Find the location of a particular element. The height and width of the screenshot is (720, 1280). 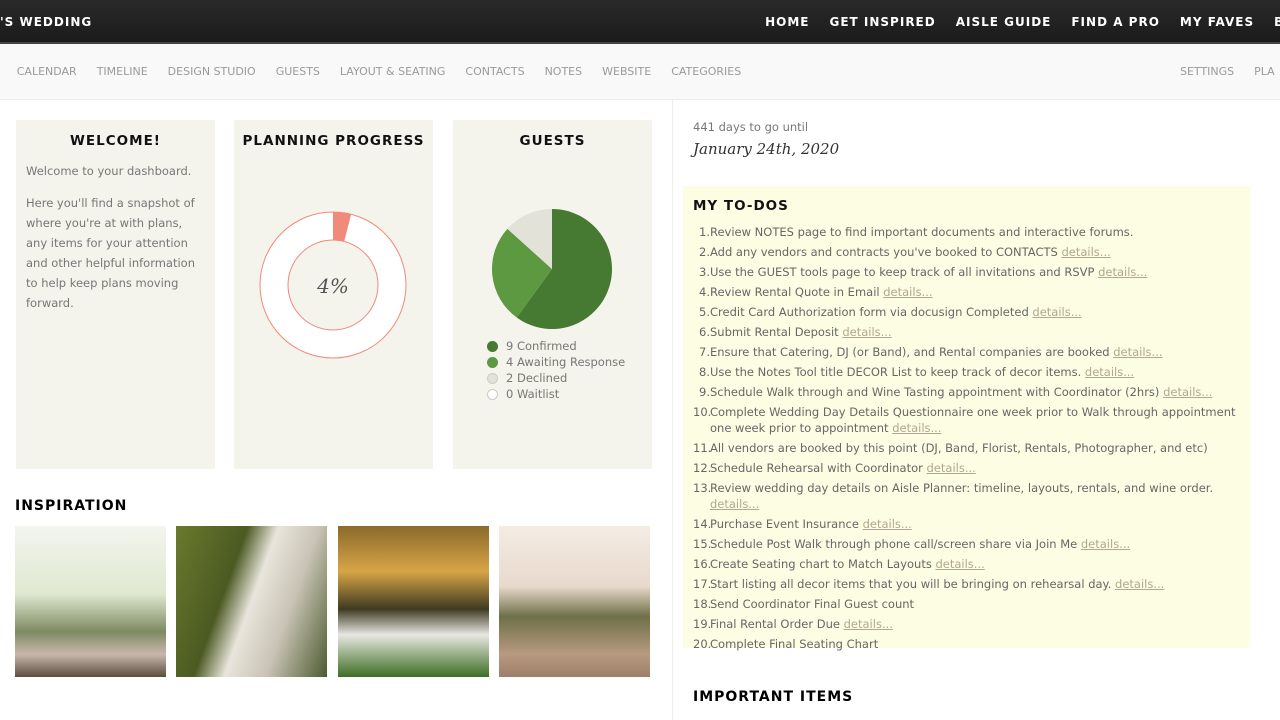

todo-number: 14. is located at coordinates (702, 524).